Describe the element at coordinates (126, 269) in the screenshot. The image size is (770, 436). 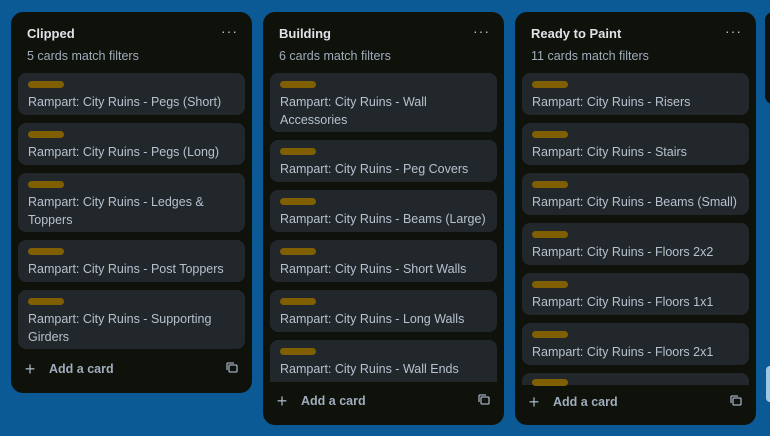
I see `card-title: Rampart: City Ruins - Post Toppers` at that location.